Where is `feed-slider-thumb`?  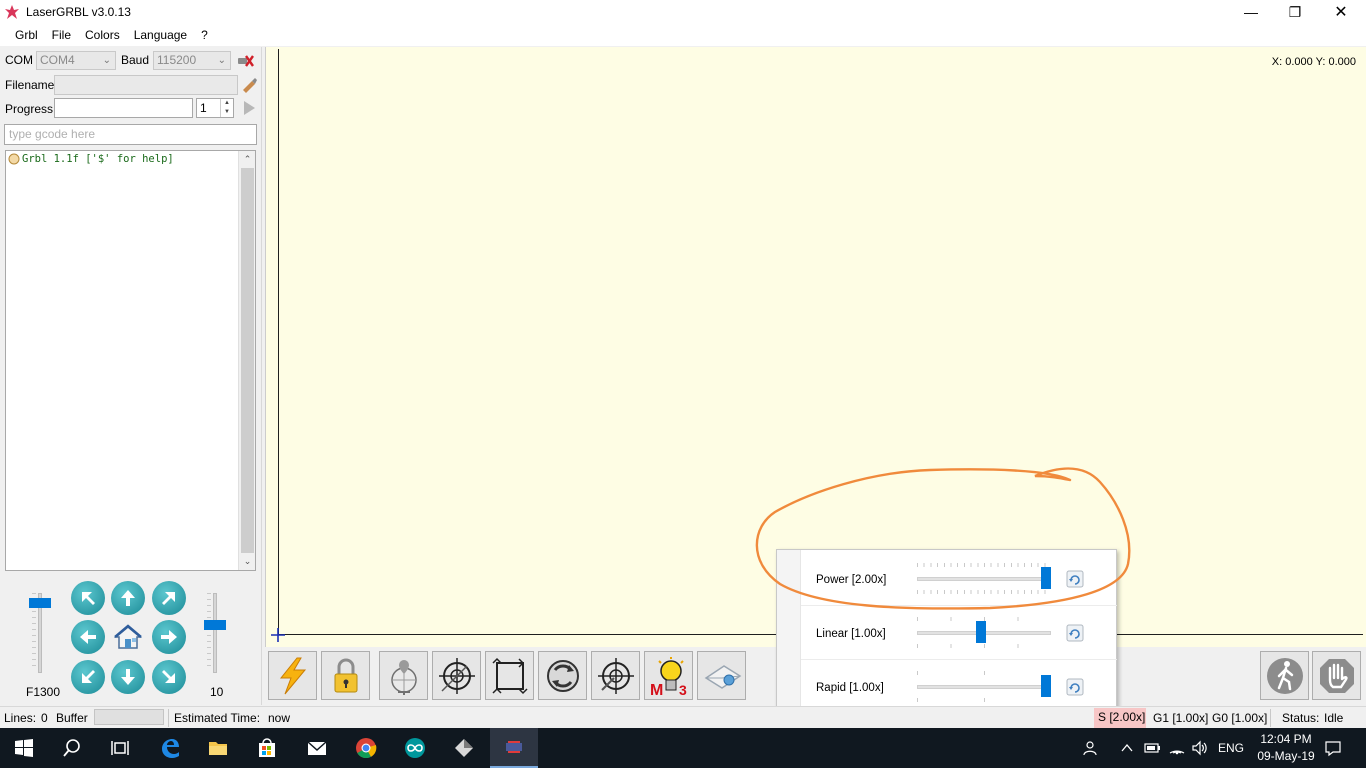 feed-slider-thumb is located at coordinates (40, 602).